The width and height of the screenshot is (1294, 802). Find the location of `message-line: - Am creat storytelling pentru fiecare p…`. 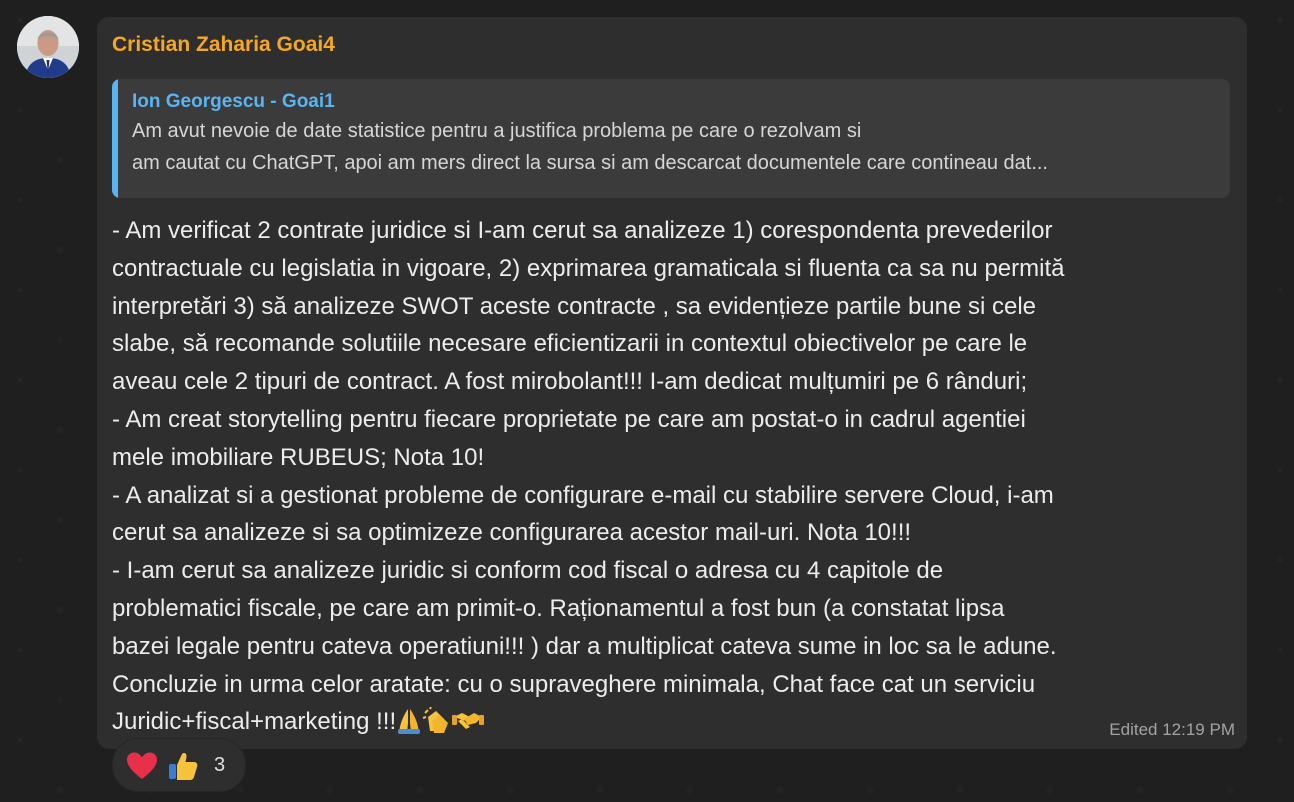

message-line: - Am creat storytelling pentru fiecare p… is located at coordinates (569, 419).